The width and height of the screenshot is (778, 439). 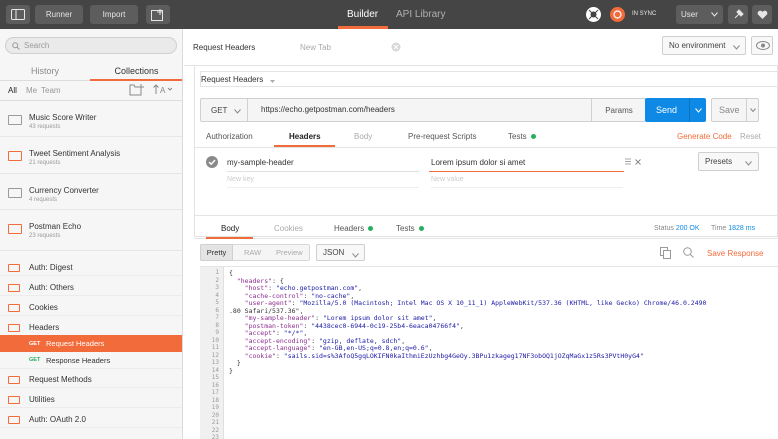 I want to click on environment-select: No environment, so click(x=704, y=45).